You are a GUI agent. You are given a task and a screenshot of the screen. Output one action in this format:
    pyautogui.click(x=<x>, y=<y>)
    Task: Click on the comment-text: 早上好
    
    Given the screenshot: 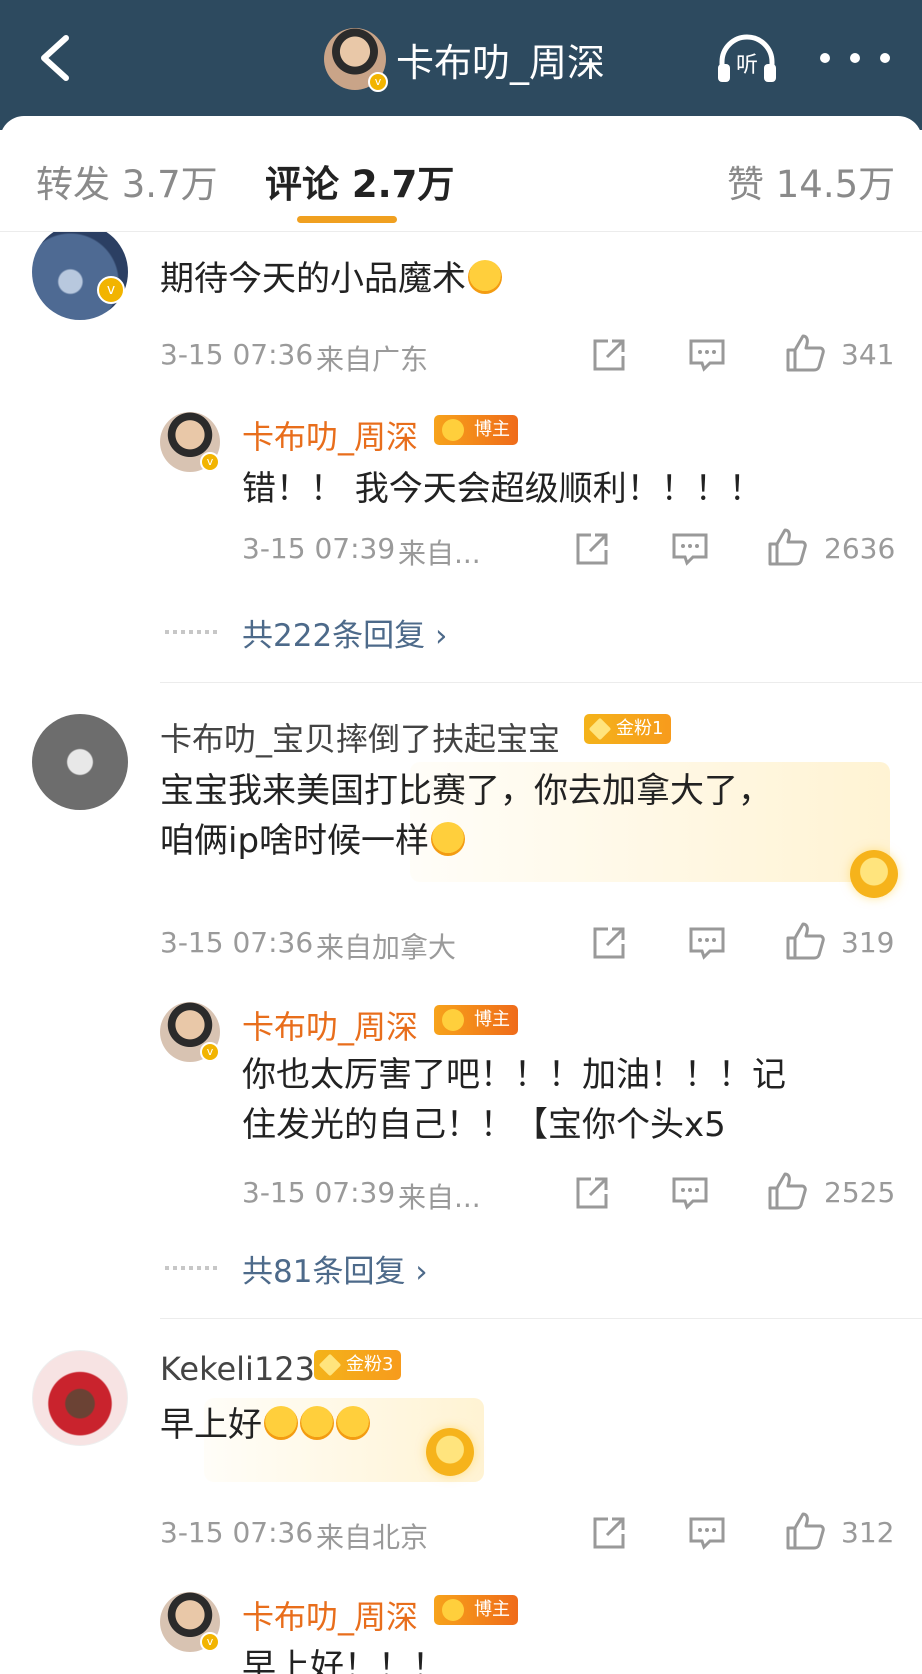 What is the action you would take?
    pyautogui.click(x=265, y=1425)
    